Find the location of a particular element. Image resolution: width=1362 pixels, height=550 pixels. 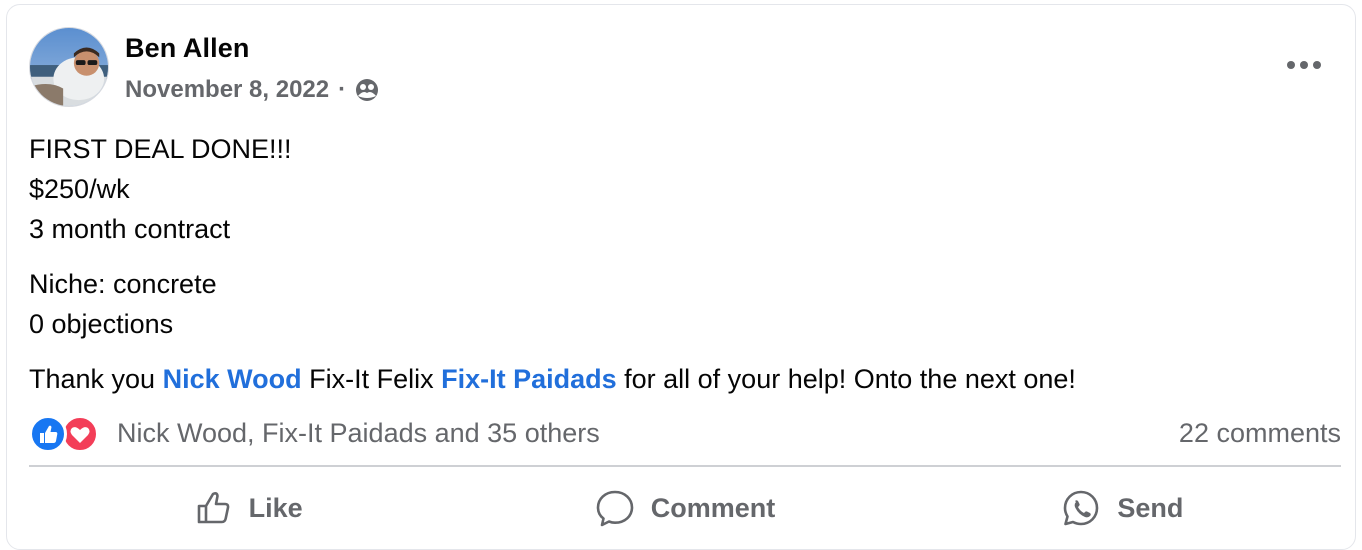

send-button: Send is located at coordinates (1122, 508).